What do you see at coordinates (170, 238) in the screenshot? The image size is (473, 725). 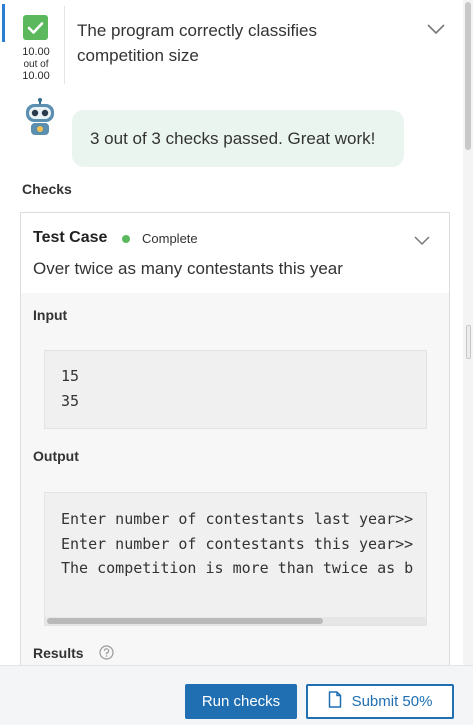 I see `status-badge: Complete` at bounding box center [170, 238].